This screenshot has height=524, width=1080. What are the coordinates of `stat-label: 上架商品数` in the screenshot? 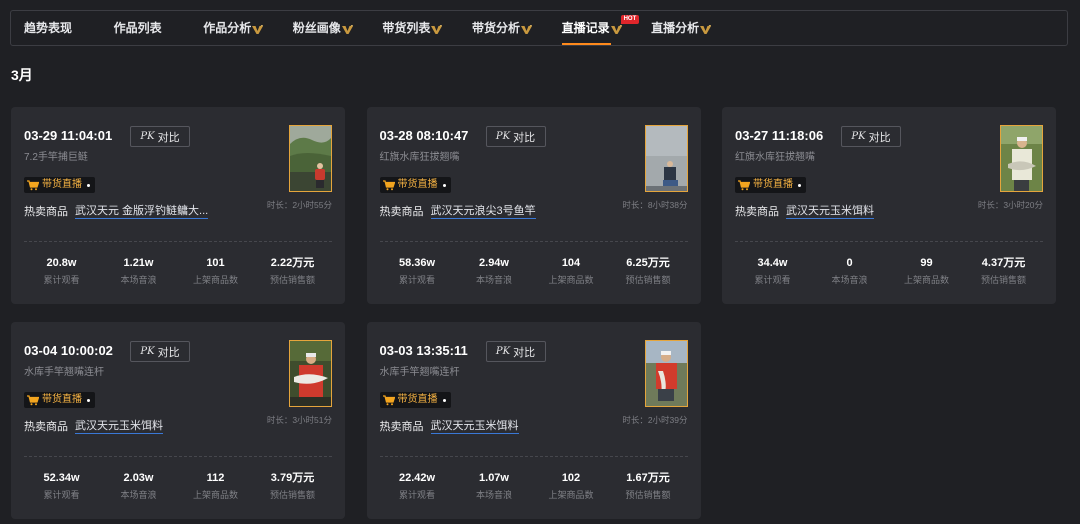 It's located at (926, 280).